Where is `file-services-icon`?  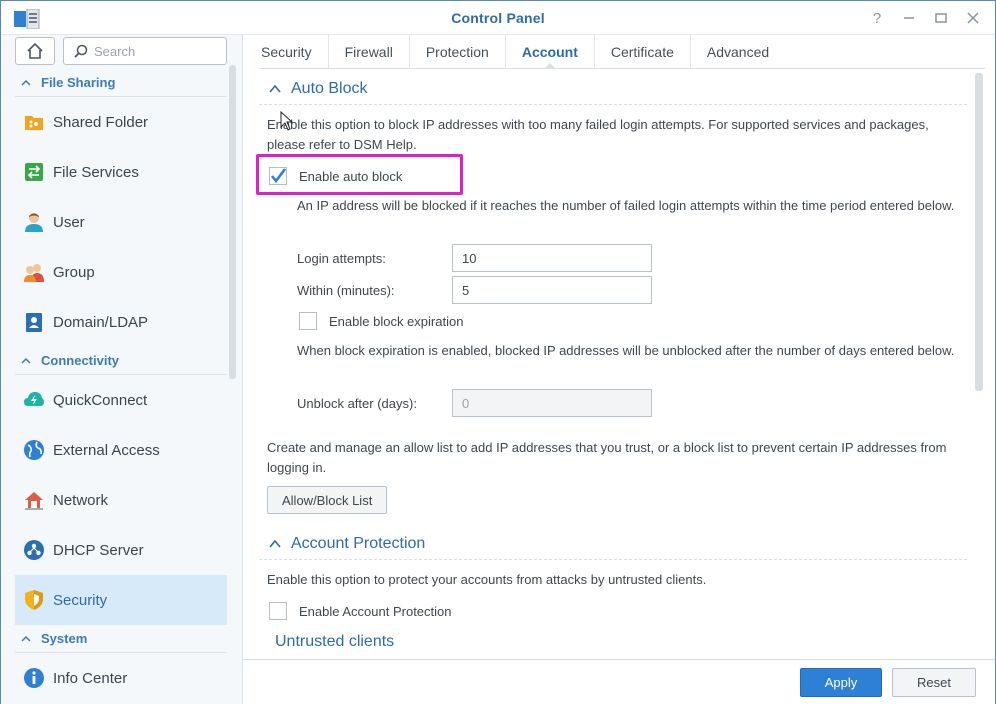
file-services-icon is located at coordinates (34, 172).